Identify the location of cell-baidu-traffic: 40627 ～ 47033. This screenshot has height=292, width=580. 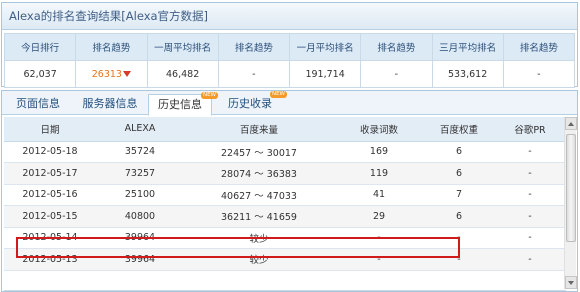
(259, 195).